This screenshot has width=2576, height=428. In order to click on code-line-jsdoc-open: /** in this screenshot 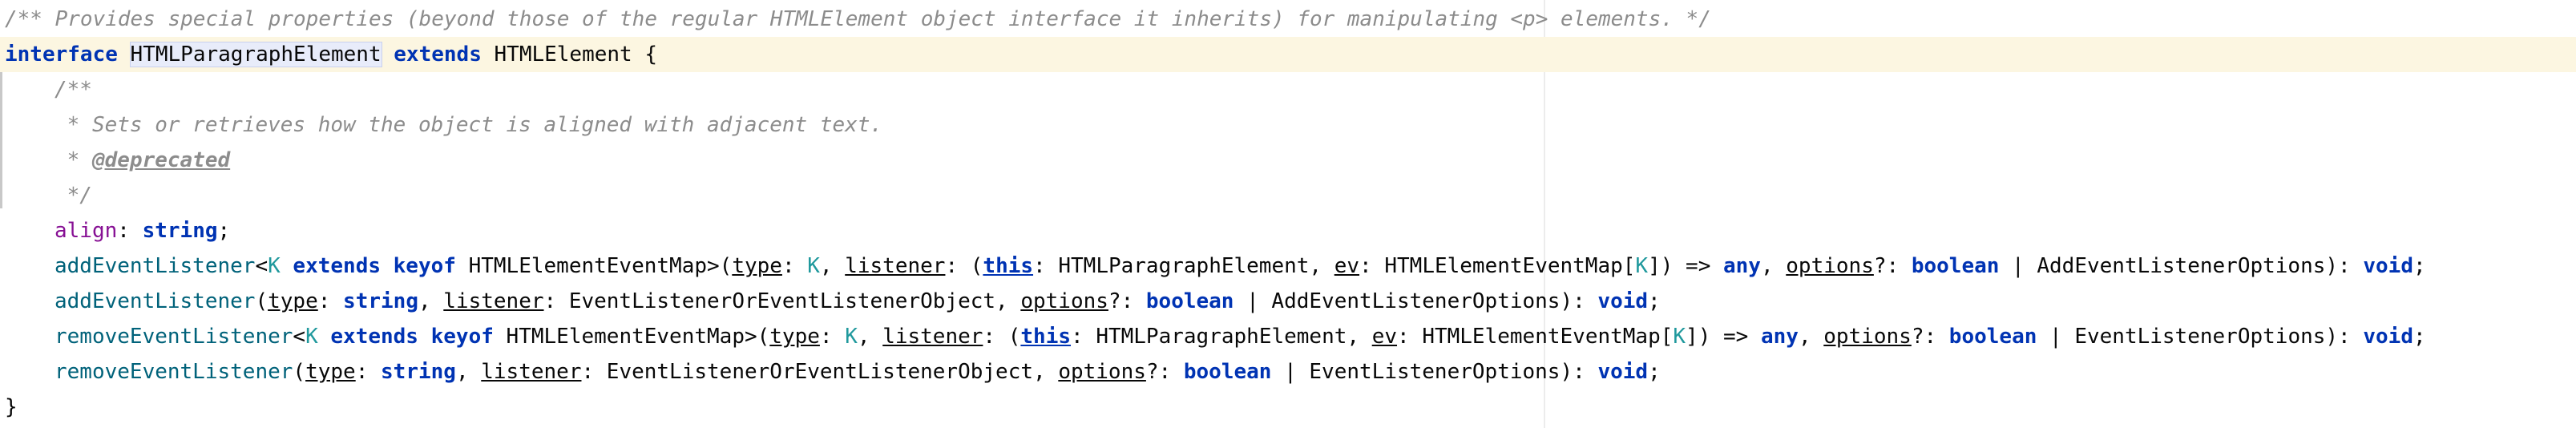, I will do `click(1288, 89)`.